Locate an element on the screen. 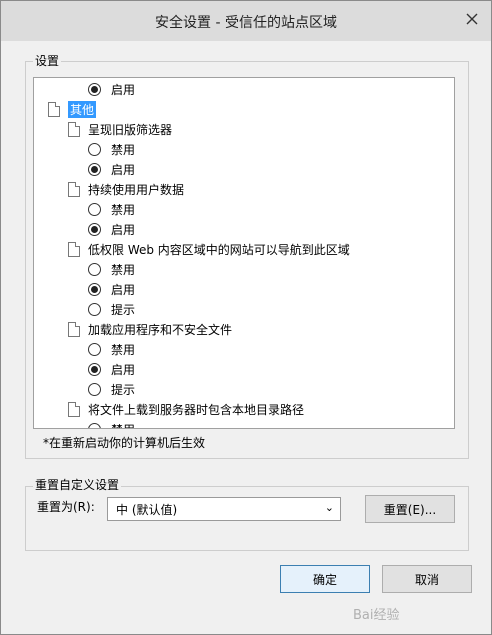 This screenshot has width=492, height=635. settings-item: 呈现旧版筛选器 is located at coordinates (120, 129).